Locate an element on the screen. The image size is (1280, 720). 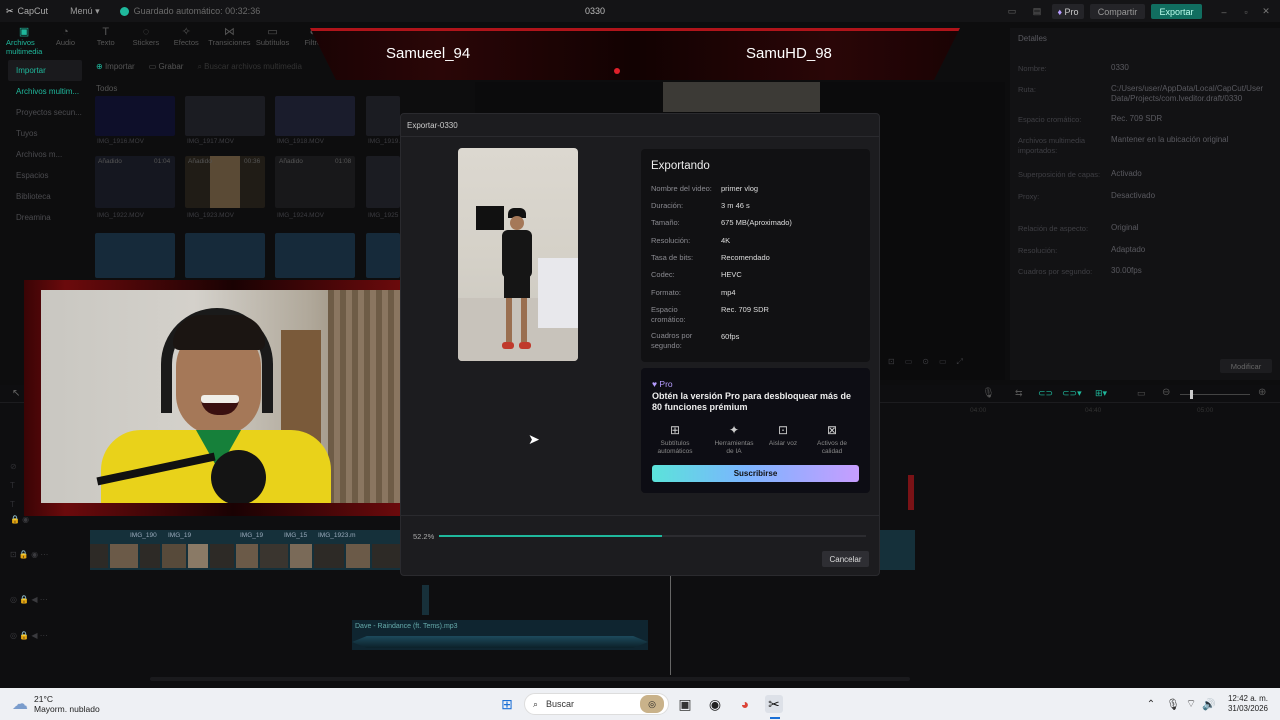
effects-icon: ✧ is located at coordinates (186, 32).